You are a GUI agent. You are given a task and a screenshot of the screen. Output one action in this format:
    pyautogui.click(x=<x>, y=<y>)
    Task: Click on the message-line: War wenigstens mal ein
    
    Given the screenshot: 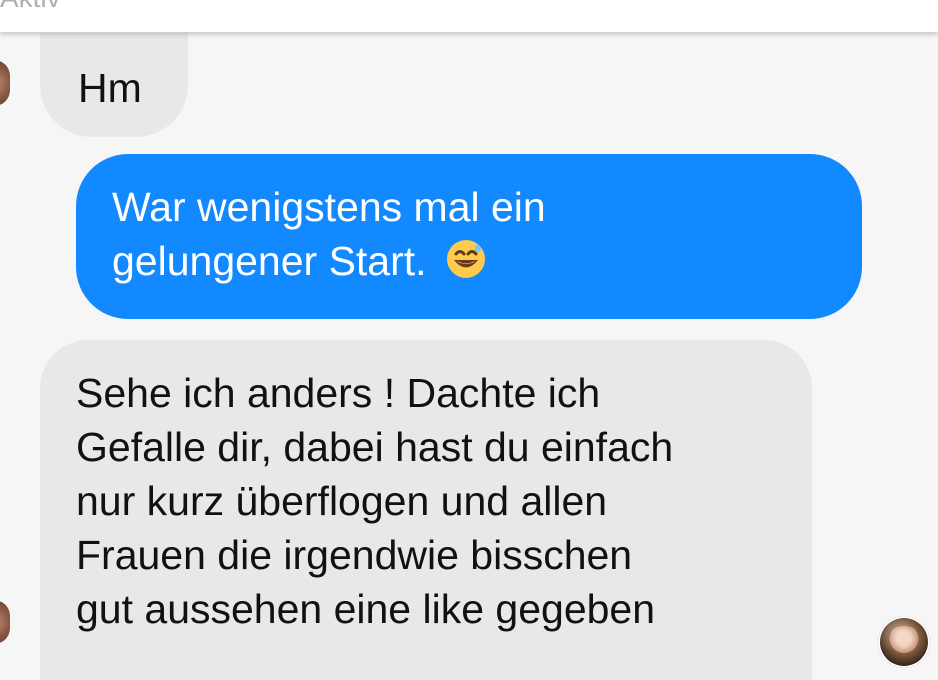 What is the action you would take?
    pyautogui.click(x=329, y=207)
    